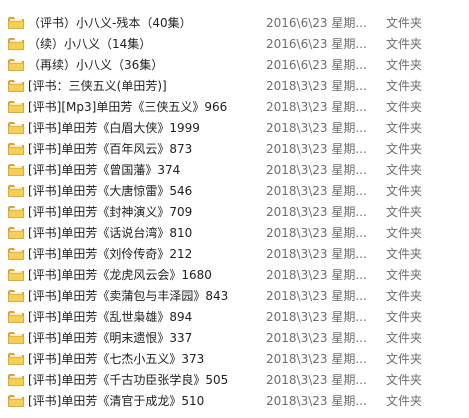 The height and width of the screenshot is (418, 469). What do you see at coordinates (116, 401) in the screenshot?
I see `file-name: [评书]单田芳《清官于成龙》510` at bounding box center [116, 401].